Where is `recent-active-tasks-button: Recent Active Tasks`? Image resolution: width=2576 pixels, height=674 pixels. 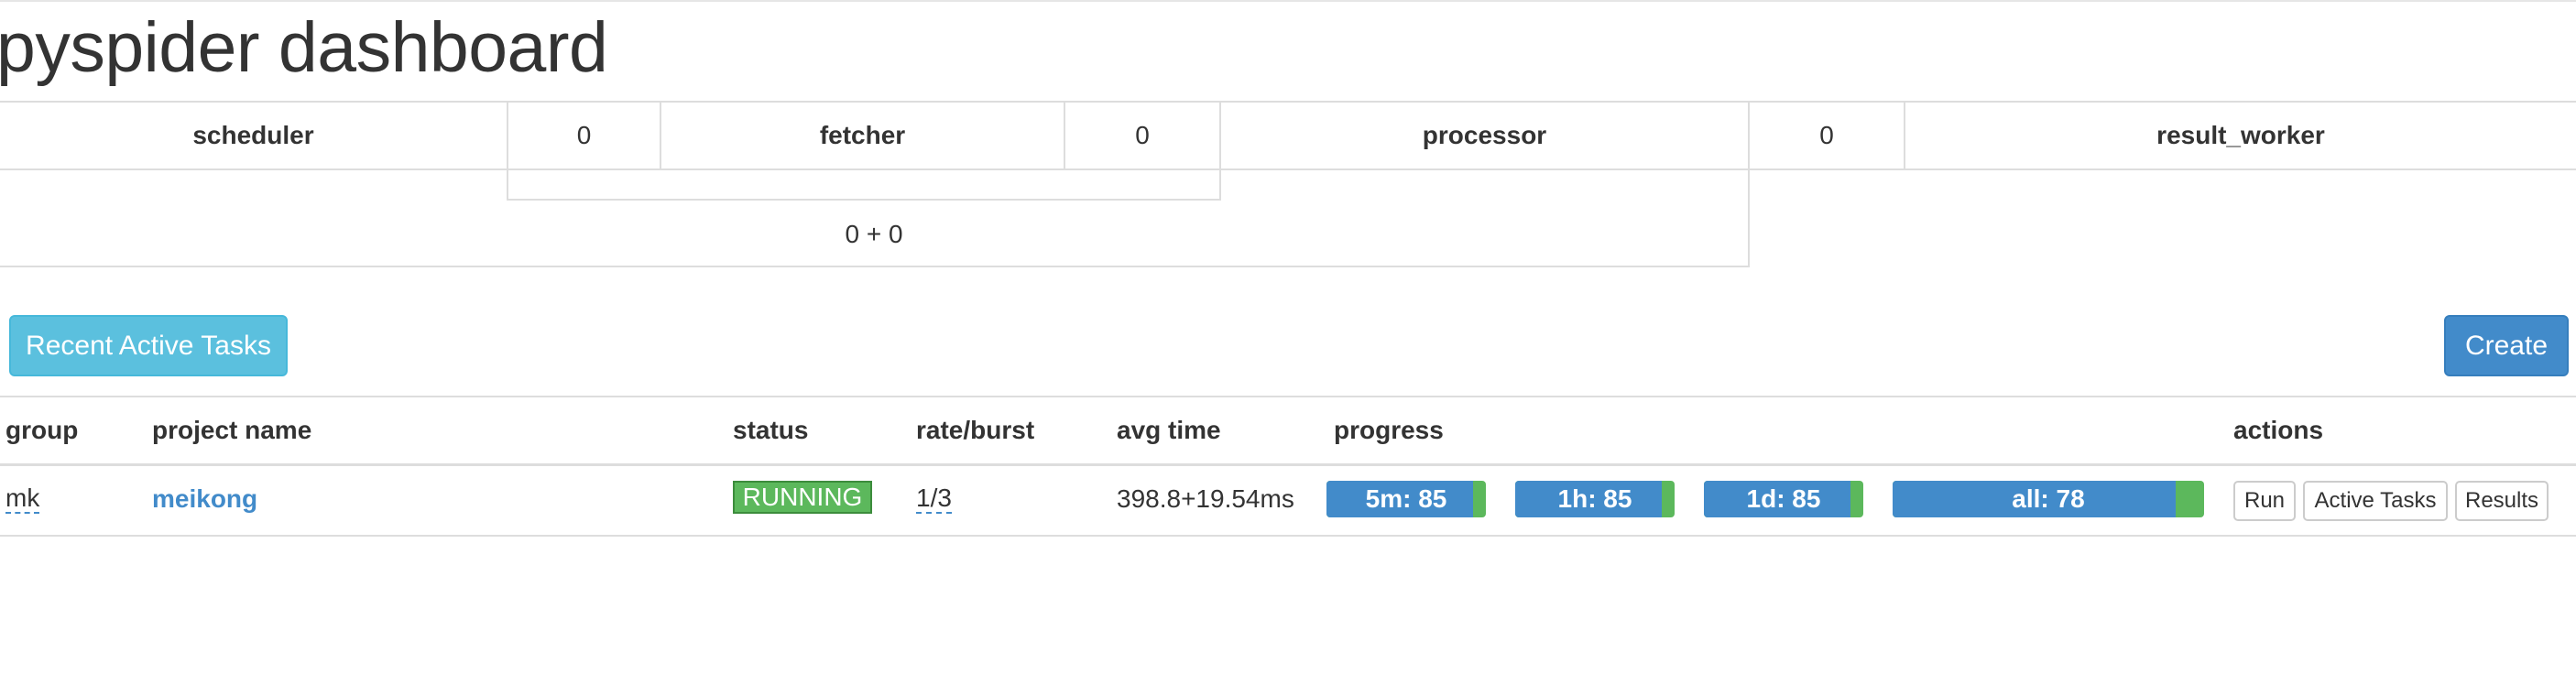
recent-active-tasks-button: Recent Active Tasks is located at coordinates (149, 345).